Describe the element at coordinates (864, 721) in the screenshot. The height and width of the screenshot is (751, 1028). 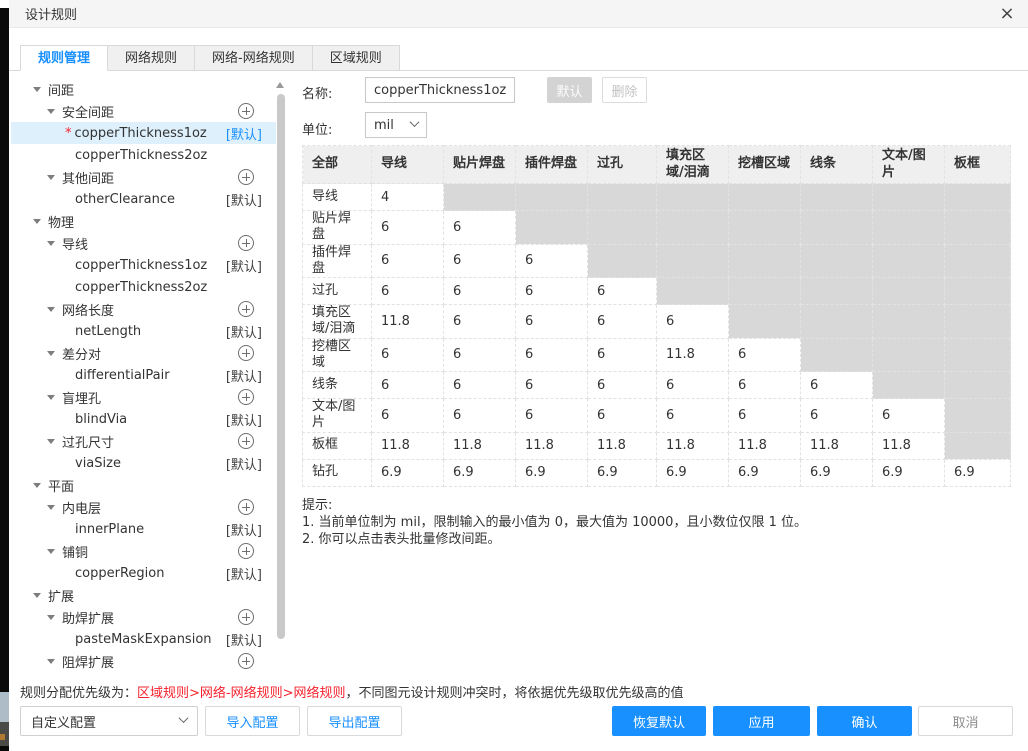
I see `confirm-button: 确认` at that location.